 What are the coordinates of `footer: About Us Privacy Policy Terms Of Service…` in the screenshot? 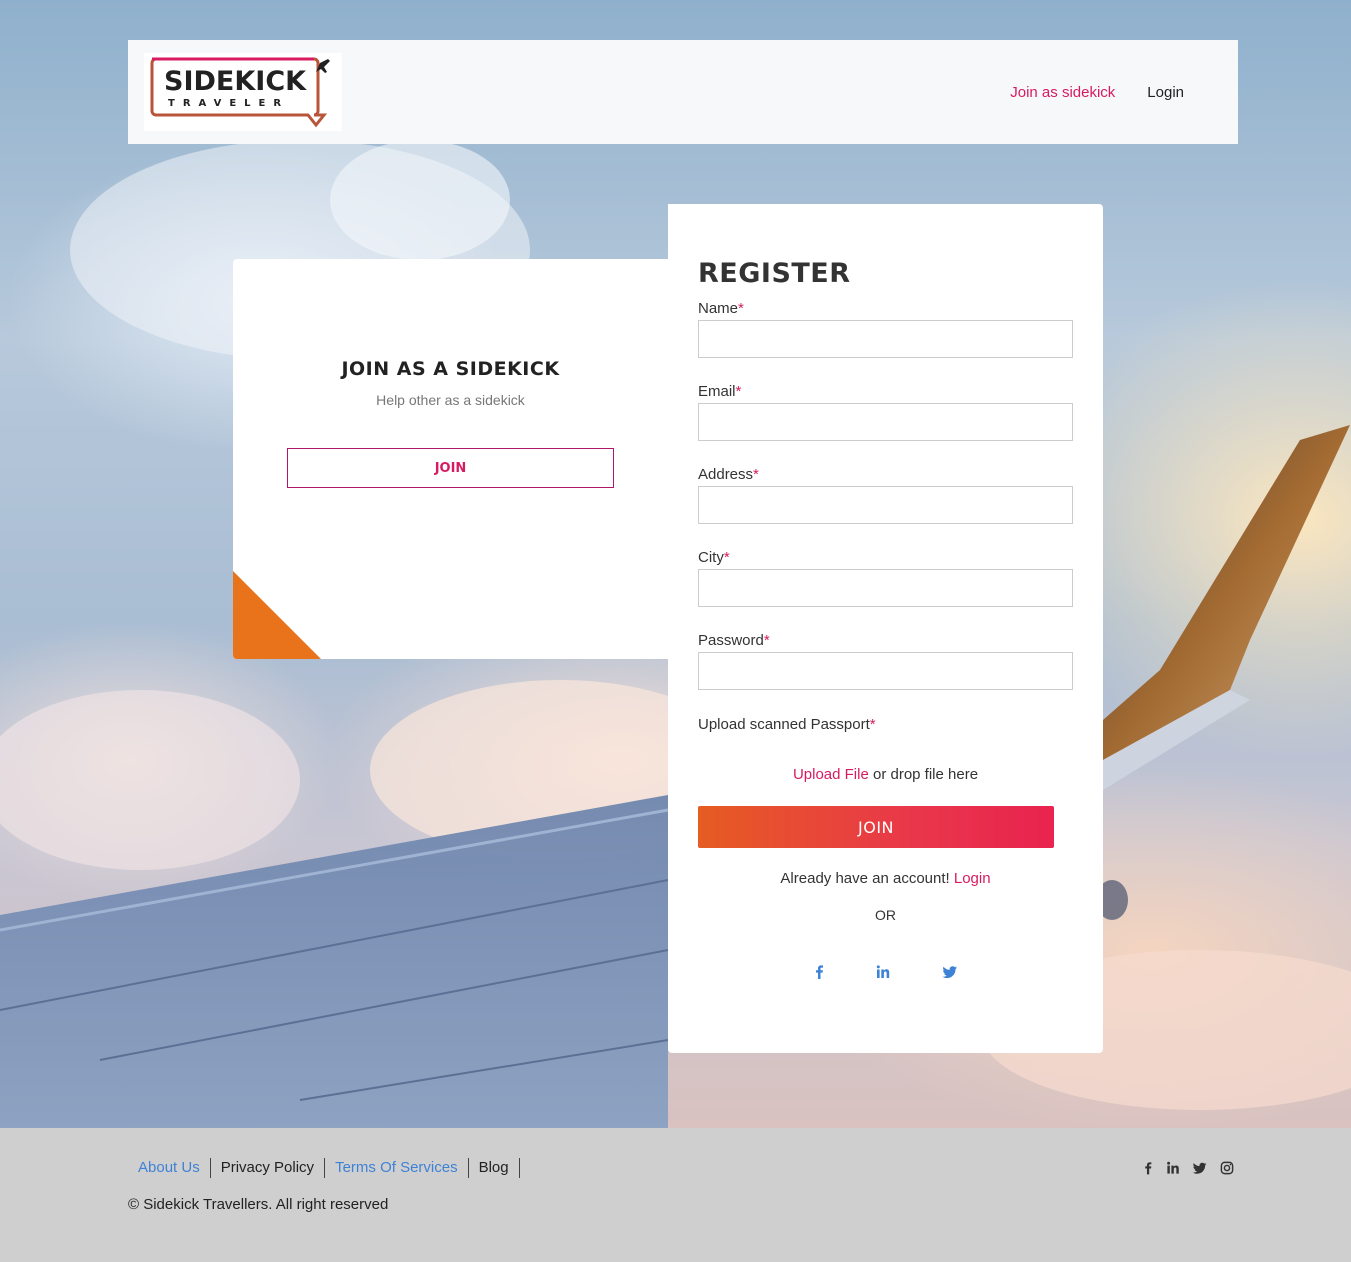 It's located at (675, 1195).